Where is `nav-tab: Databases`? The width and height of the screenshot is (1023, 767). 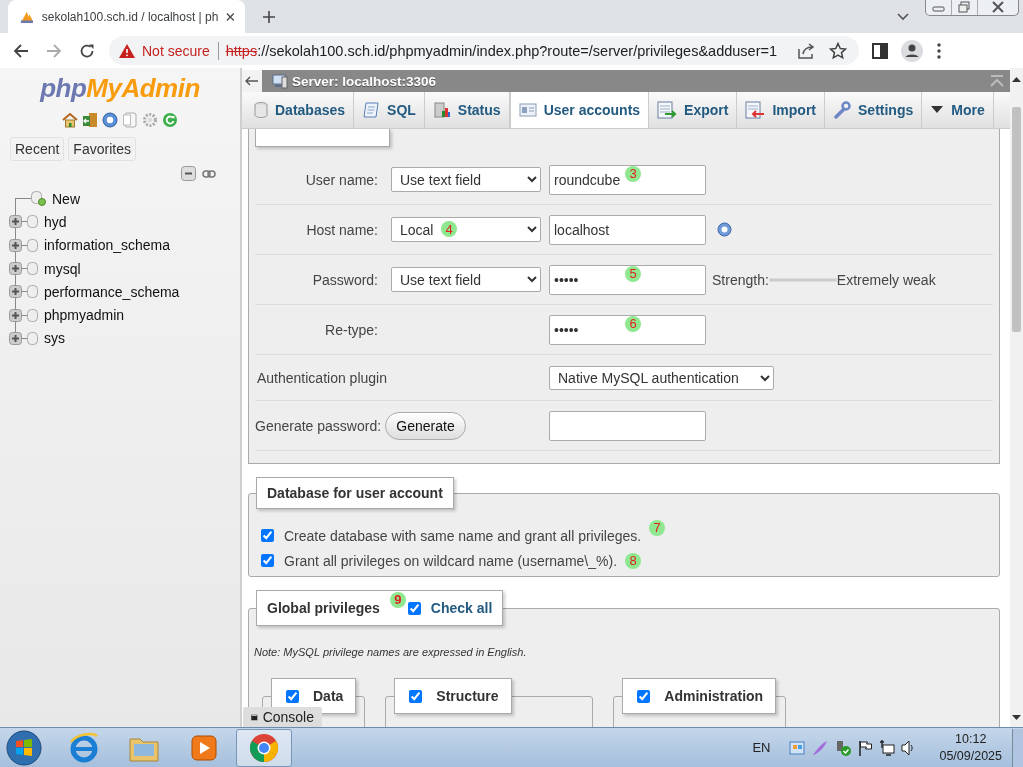 nav-tab: Databases is located at coordinates (300, 110).